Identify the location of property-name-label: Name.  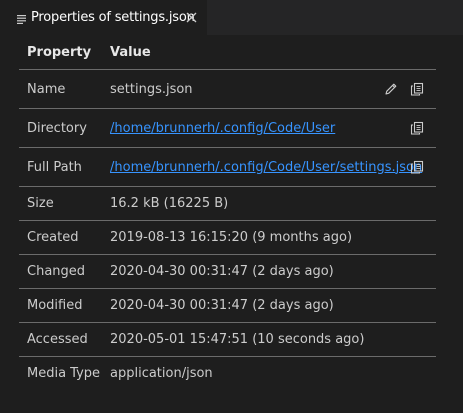
(60, 89).